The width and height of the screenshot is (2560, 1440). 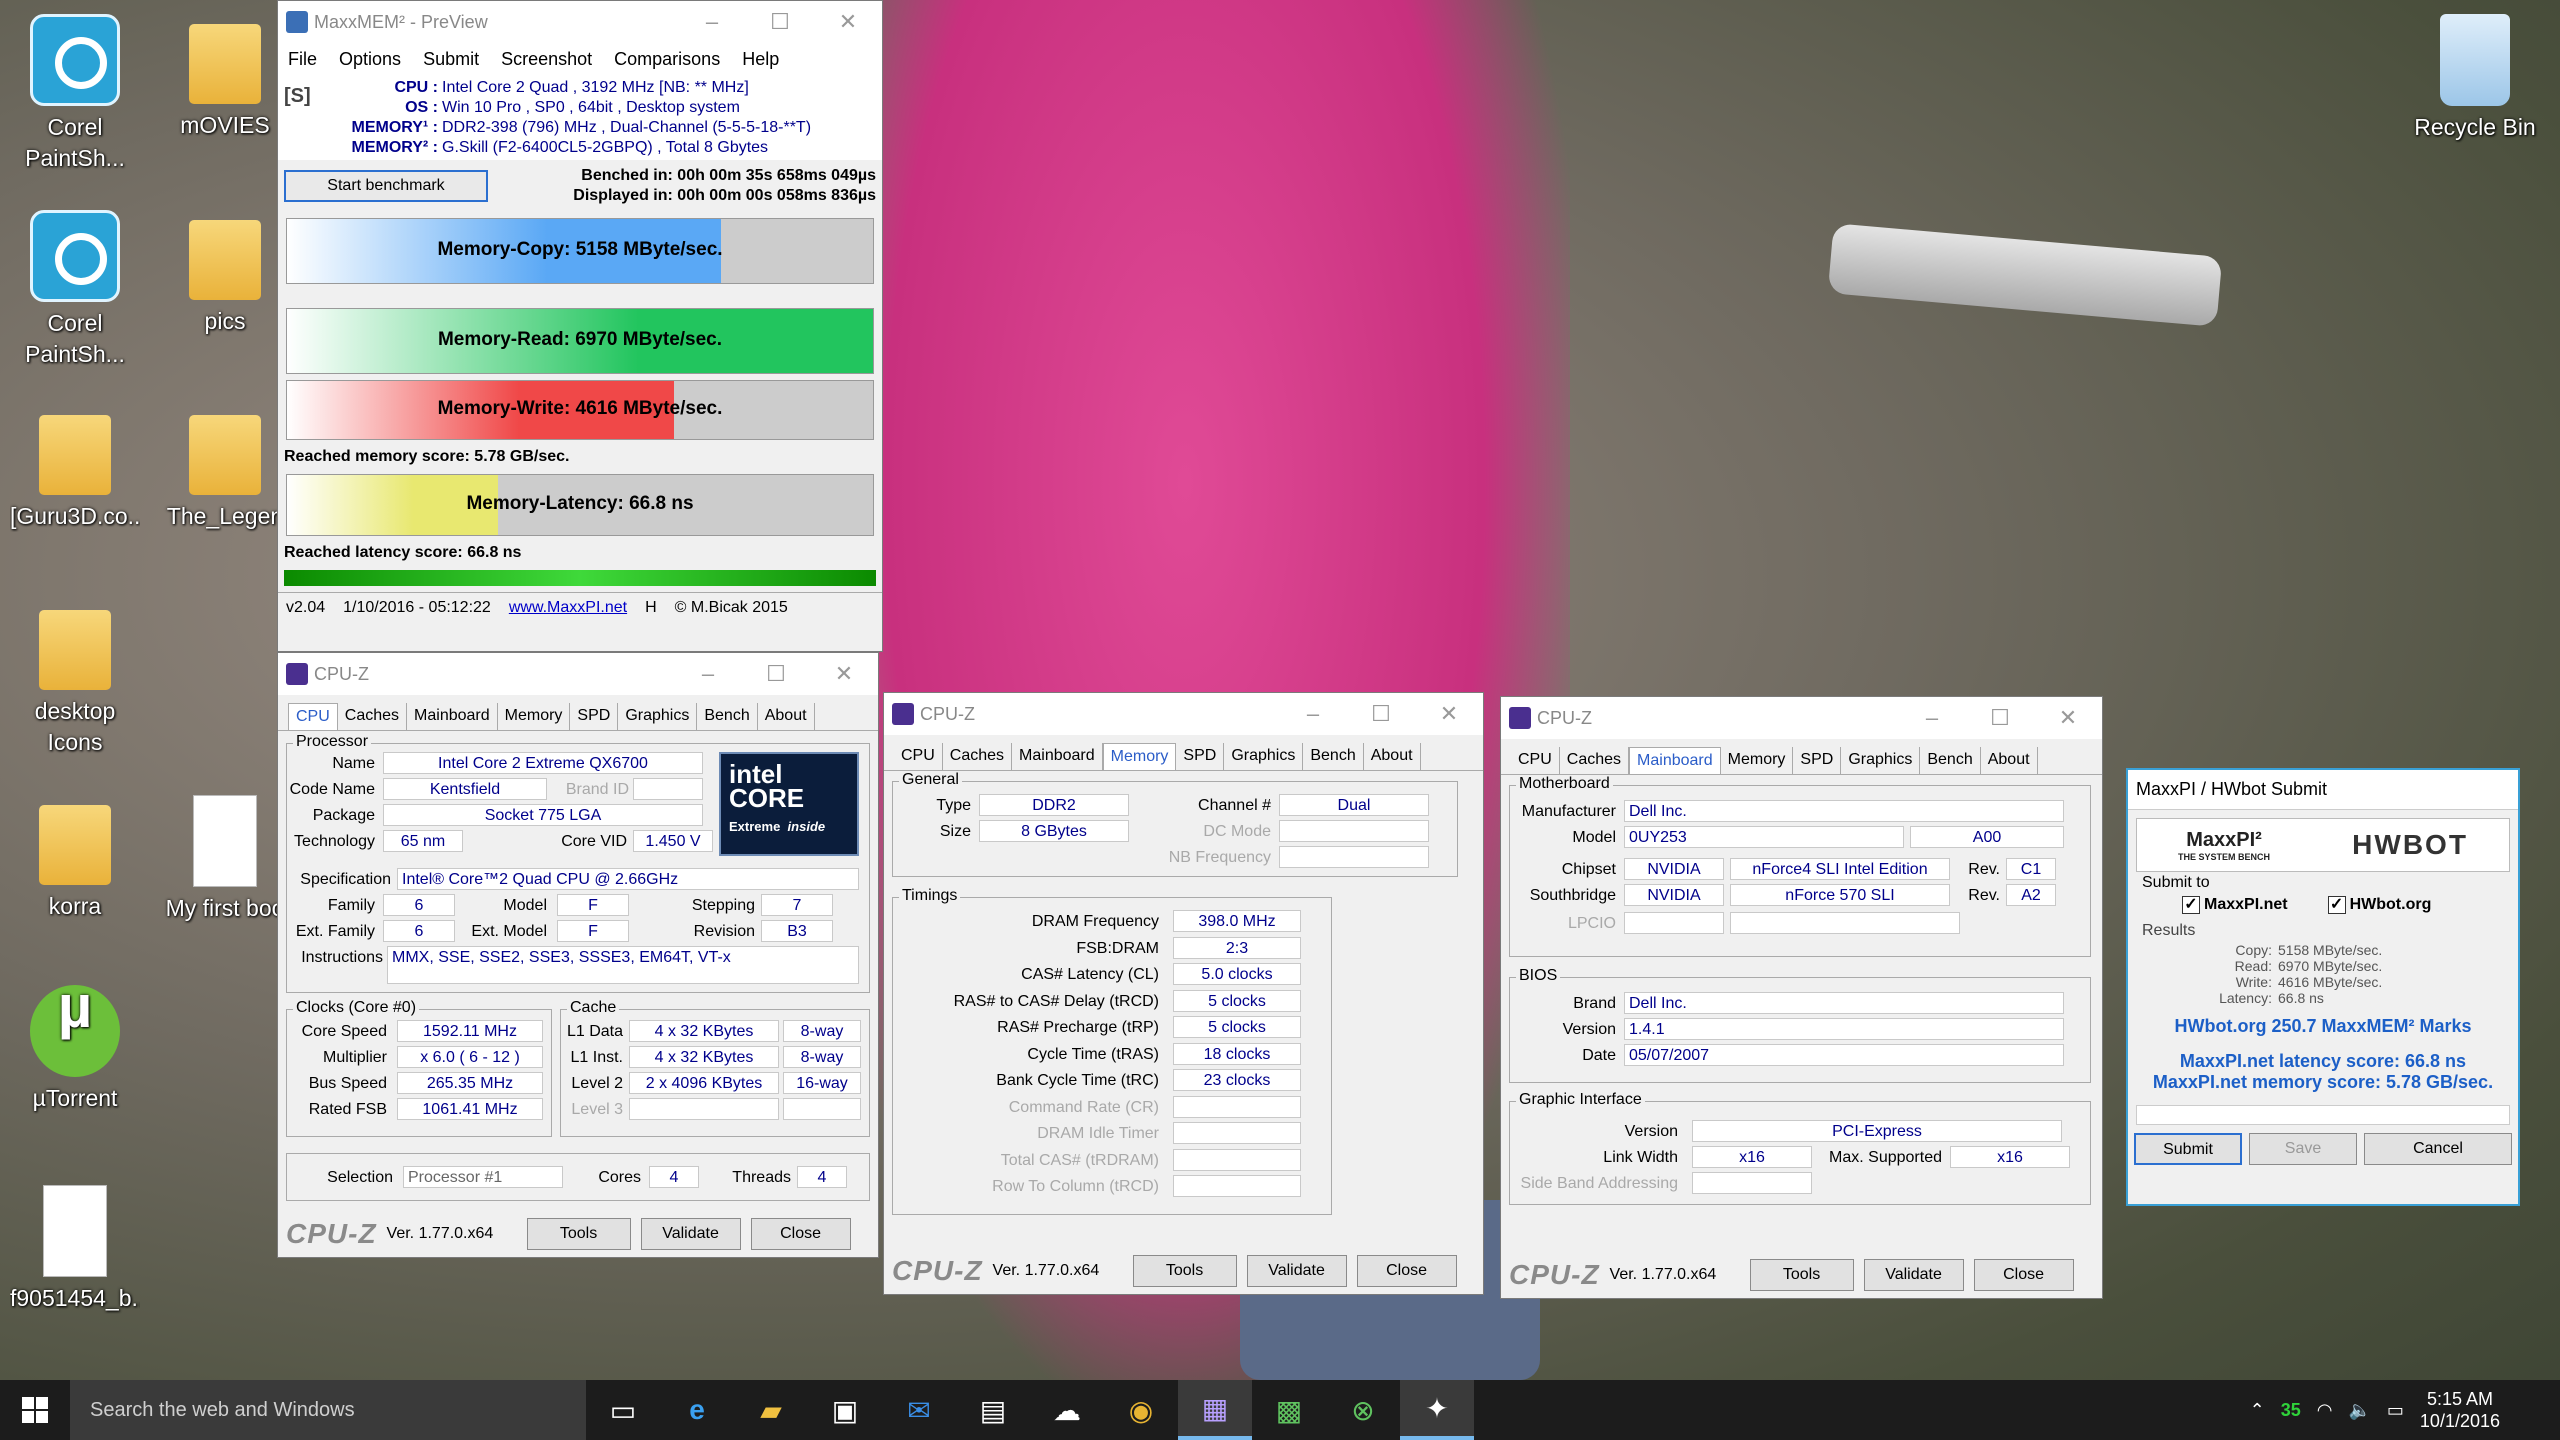 What do you see at coordinates (2323, 790) in the screenshot?
I see `dialog-title: MaxxPI / HWbot Submit` at bounding box center [2323, 790].